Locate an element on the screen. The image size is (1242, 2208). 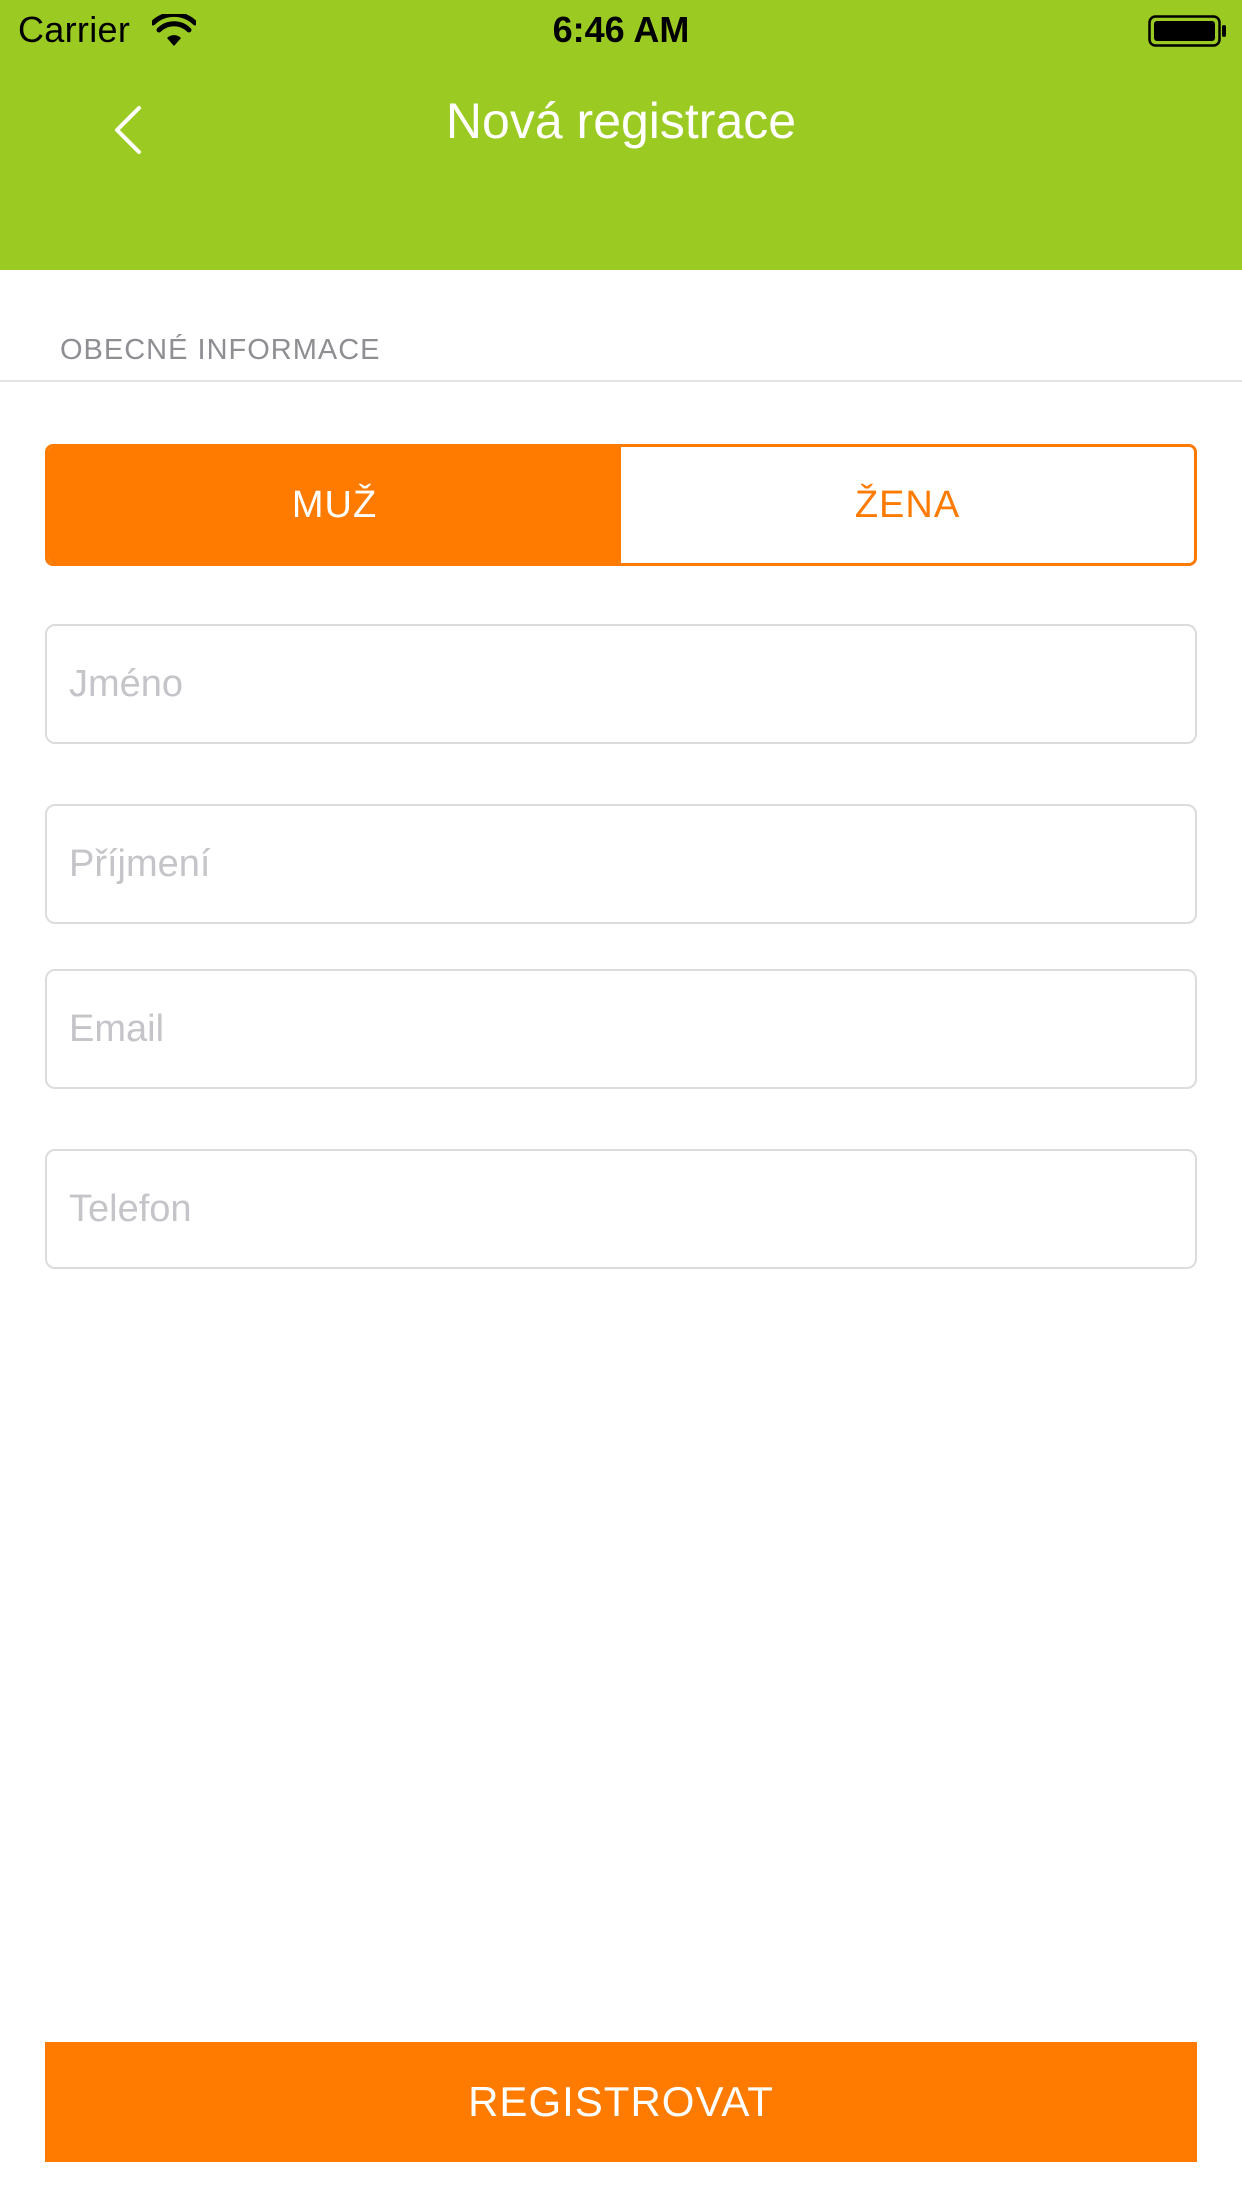
last-name-input is located at coordinates (621, 864).